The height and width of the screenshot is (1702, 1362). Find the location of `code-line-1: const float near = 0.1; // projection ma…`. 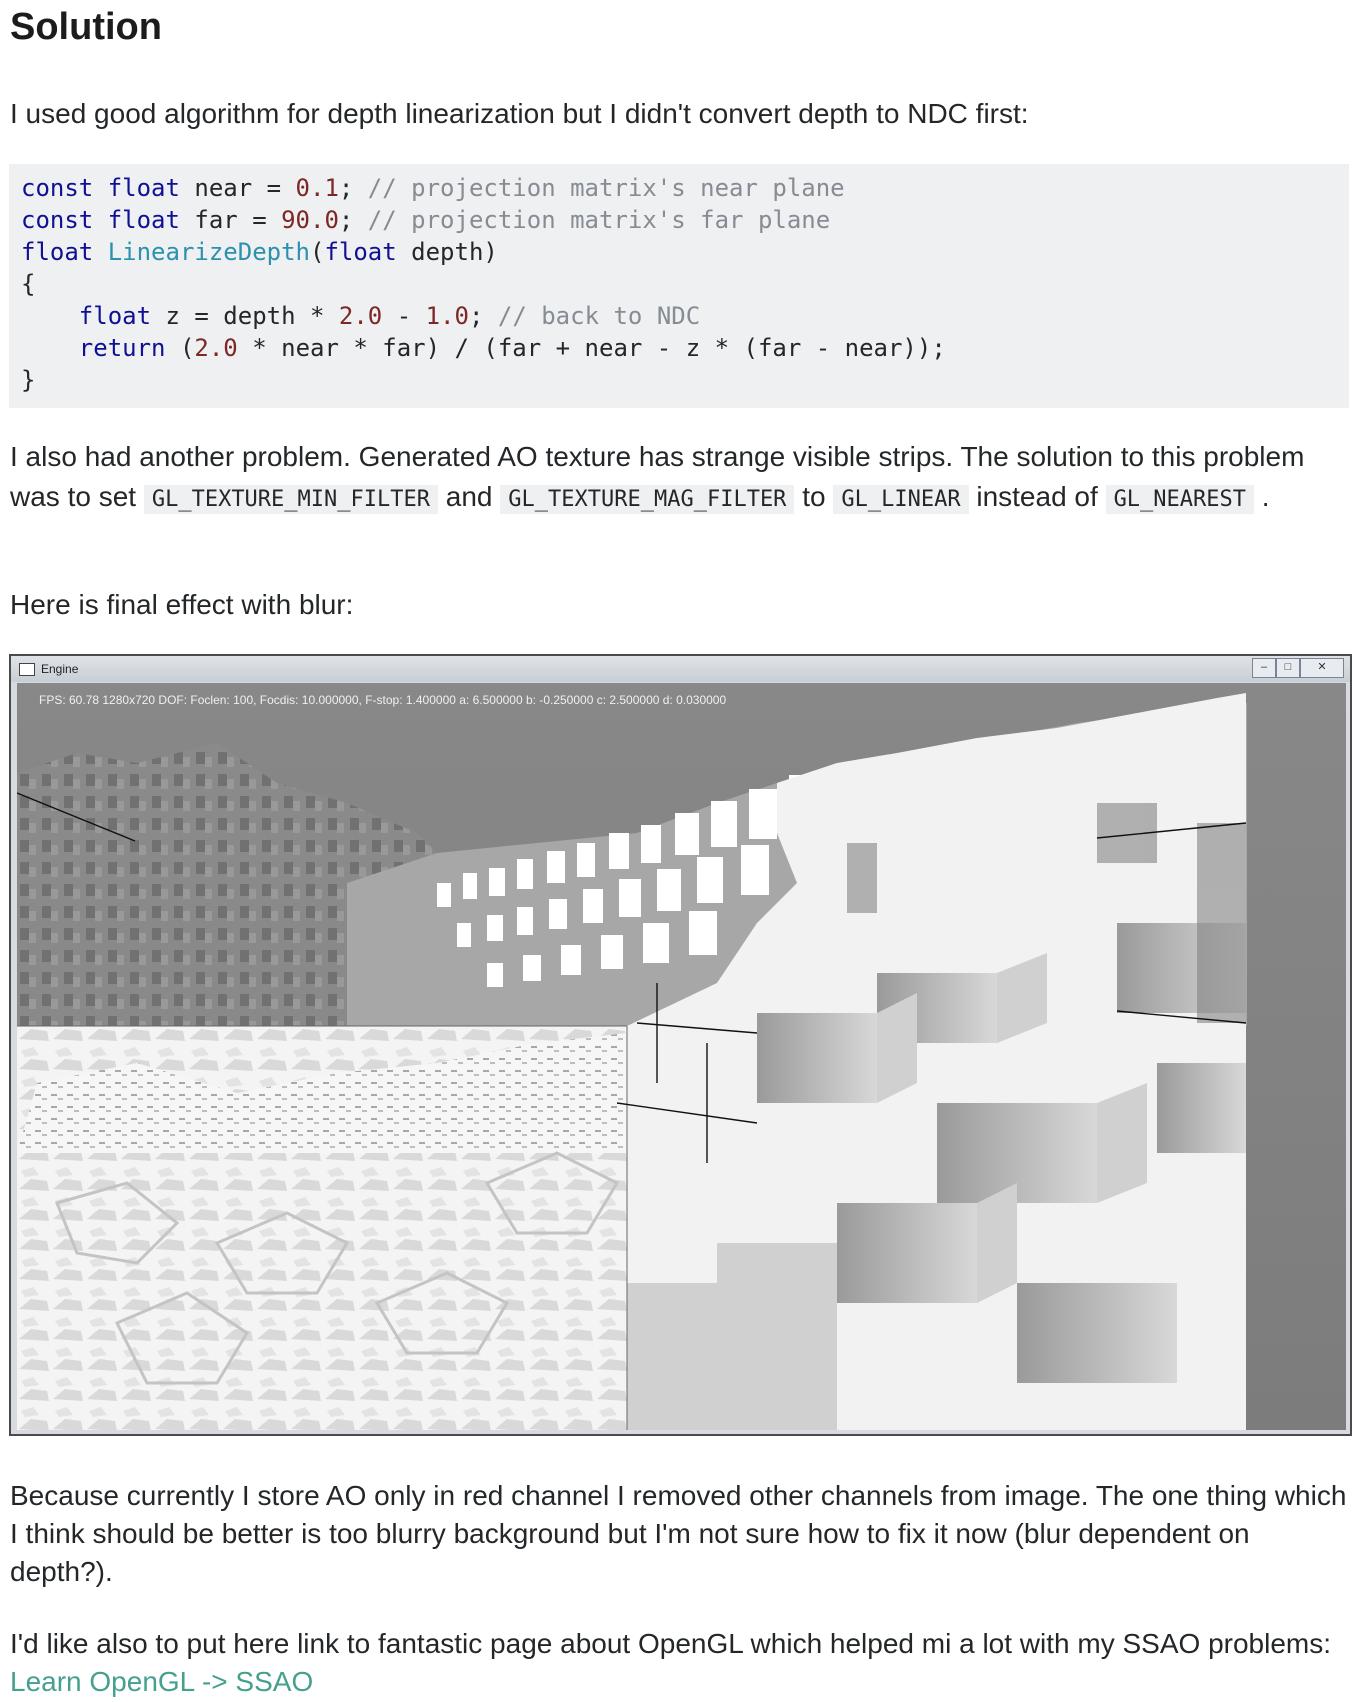

code-line-1: const float near = 0.1; // projection ma… is located at coordinates (433, 188).